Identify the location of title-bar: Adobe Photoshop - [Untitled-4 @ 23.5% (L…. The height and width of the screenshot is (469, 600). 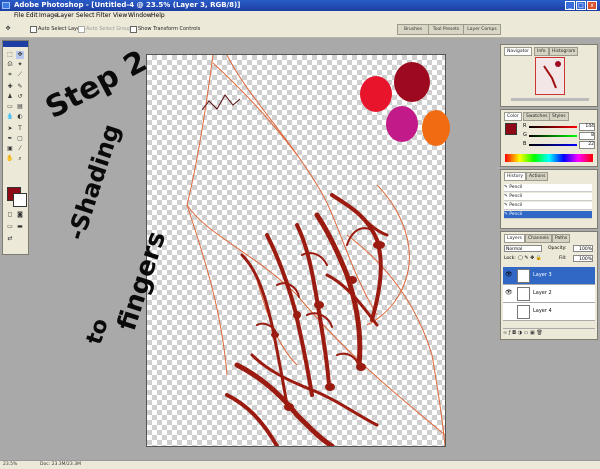
(300, 5).